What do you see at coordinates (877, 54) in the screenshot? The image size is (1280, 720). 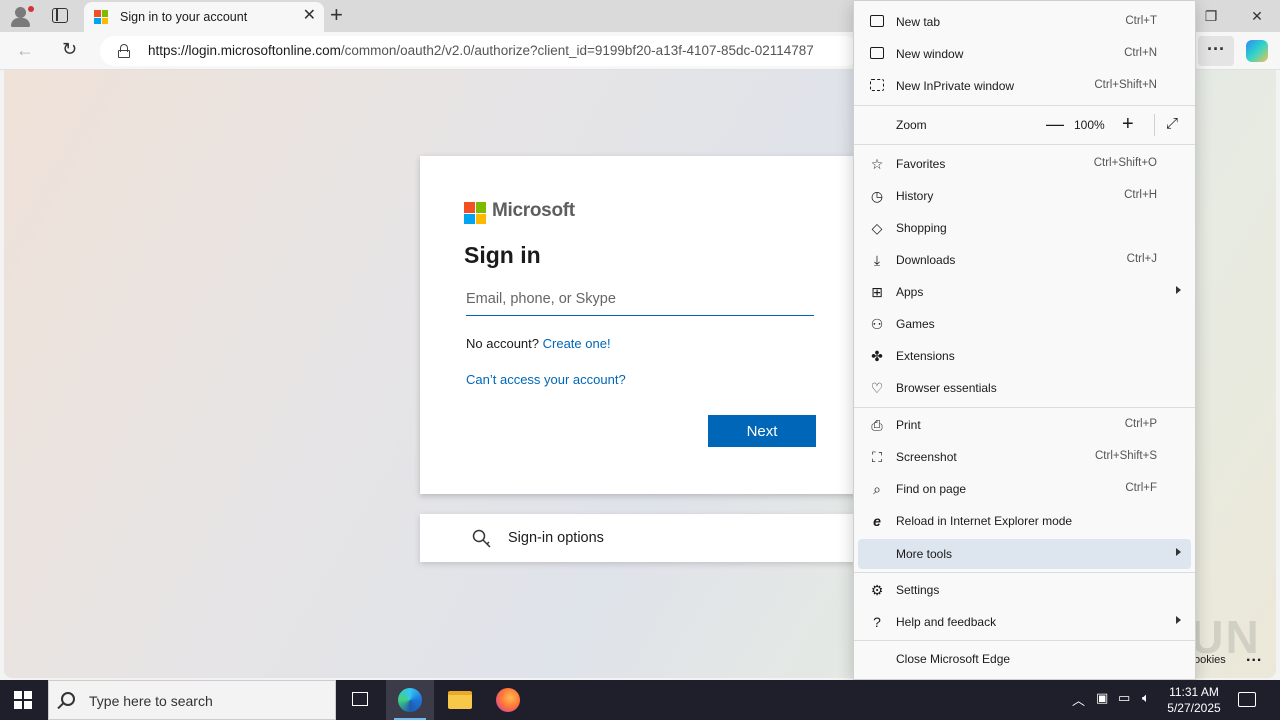 I see `new-window-icon` at bounding box center [877, 54].